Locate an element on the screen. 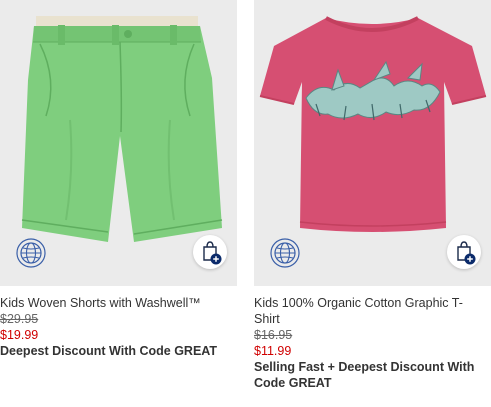 The image size is (491, 407). sale-price: $11.99 is located at coordinates (273, 351).